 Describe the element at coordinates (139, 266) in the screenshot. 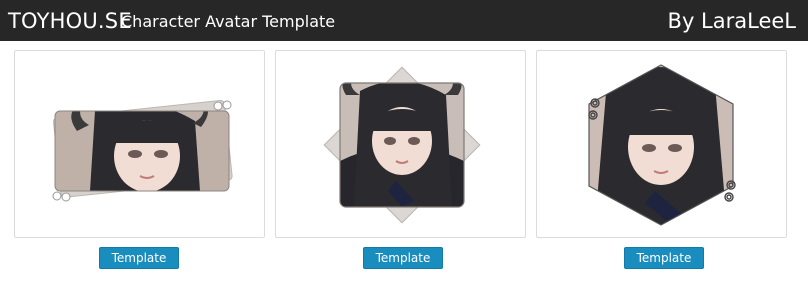

I see `template-1-button: Template 1` at that location.